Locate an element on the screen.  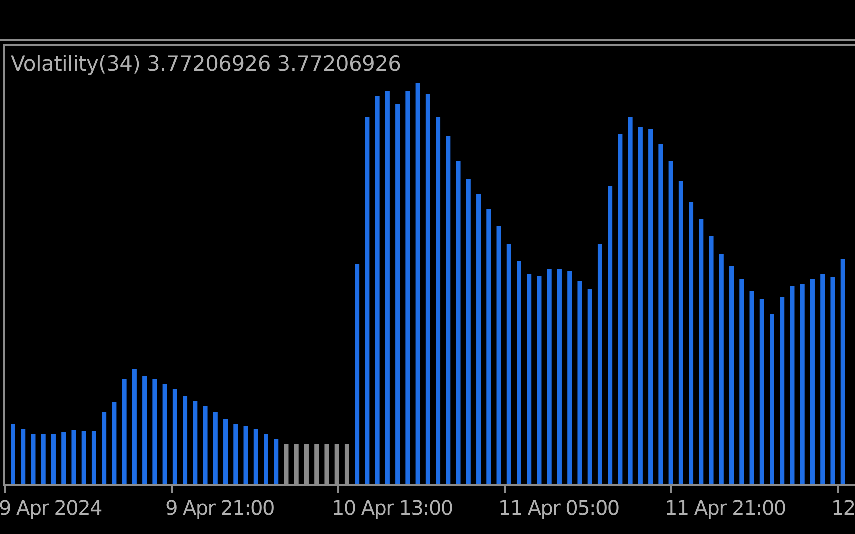
time-axis-label: 11 Apr 21:00 is located at coordinates (726, 508).